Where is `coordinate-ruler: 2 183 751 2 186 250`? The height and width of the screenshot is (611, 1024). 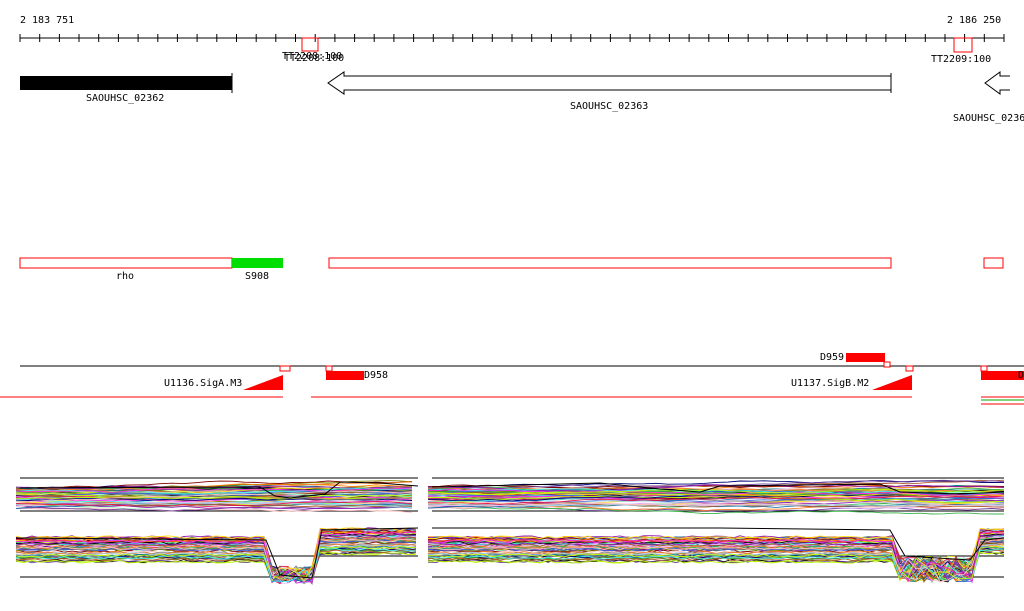 coordinate-ruler: 2 183 751 2 186 250 is located at coordinates (512, 28).